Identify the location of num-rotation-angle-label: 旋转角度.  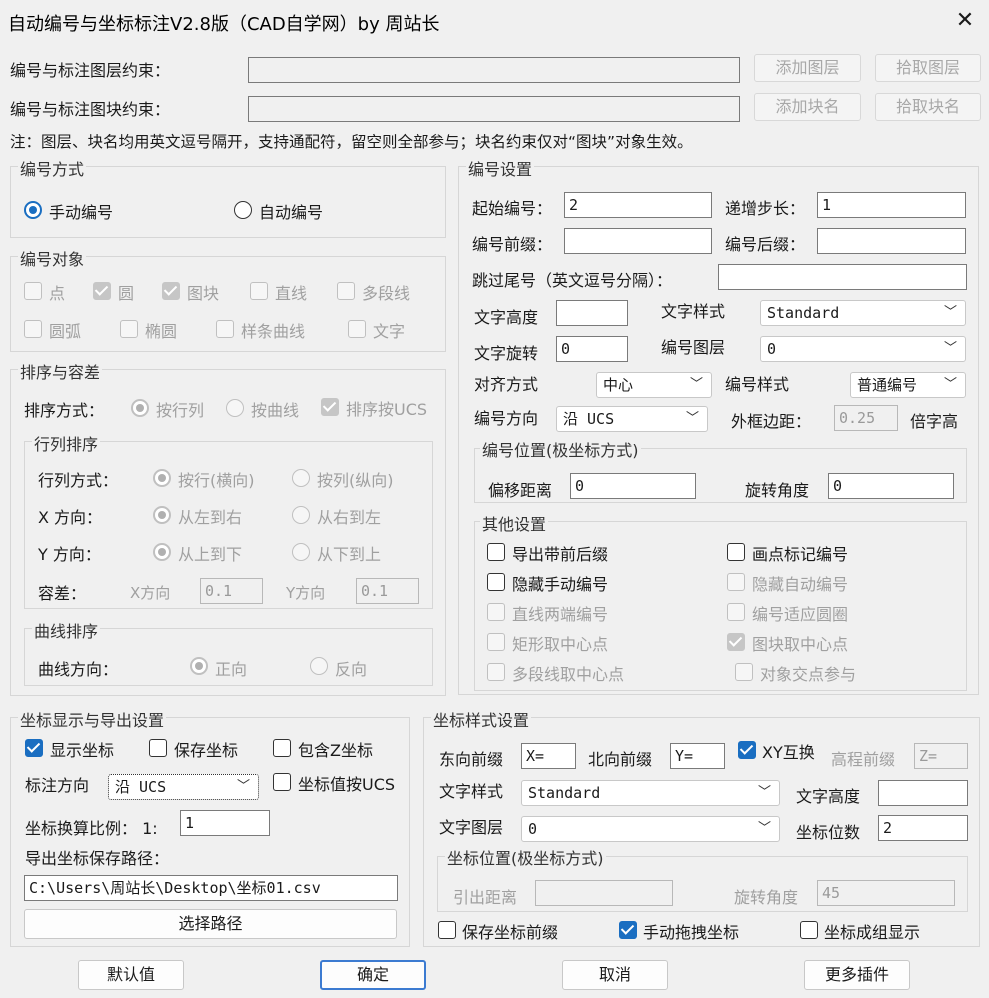
(777, 490).